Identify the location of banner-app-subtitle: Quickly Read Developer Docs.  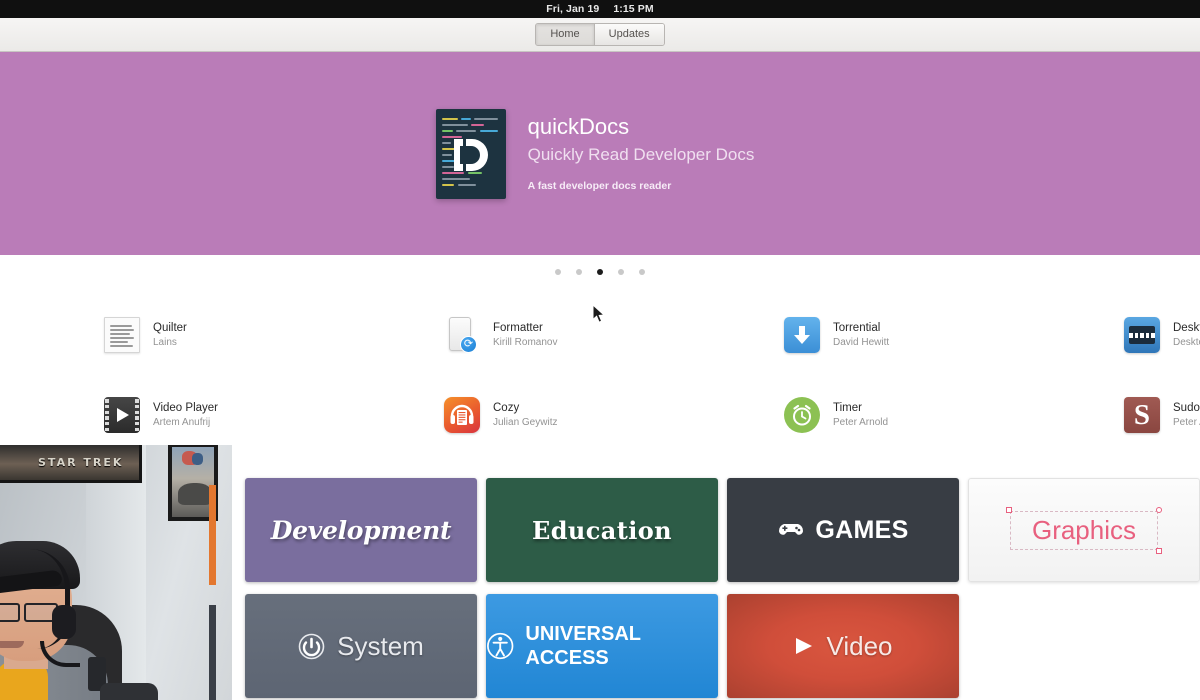
(641, 154).